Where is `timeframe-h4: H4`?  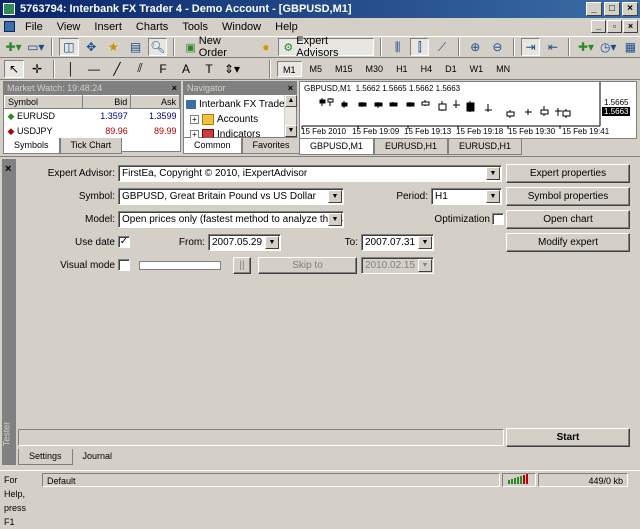 timeframe-h4: H4 is located at coordinates (427, 69).